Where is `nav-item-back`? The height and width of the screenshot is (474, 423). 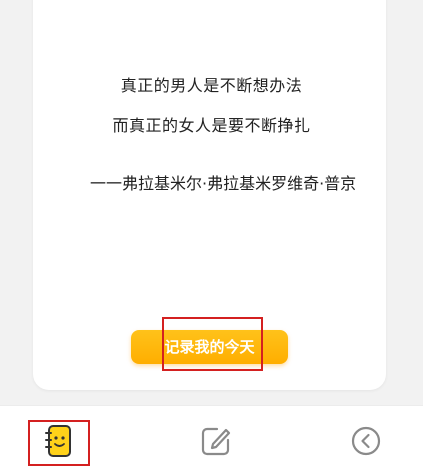 nav-item-back is located at coordinates (366, 441).